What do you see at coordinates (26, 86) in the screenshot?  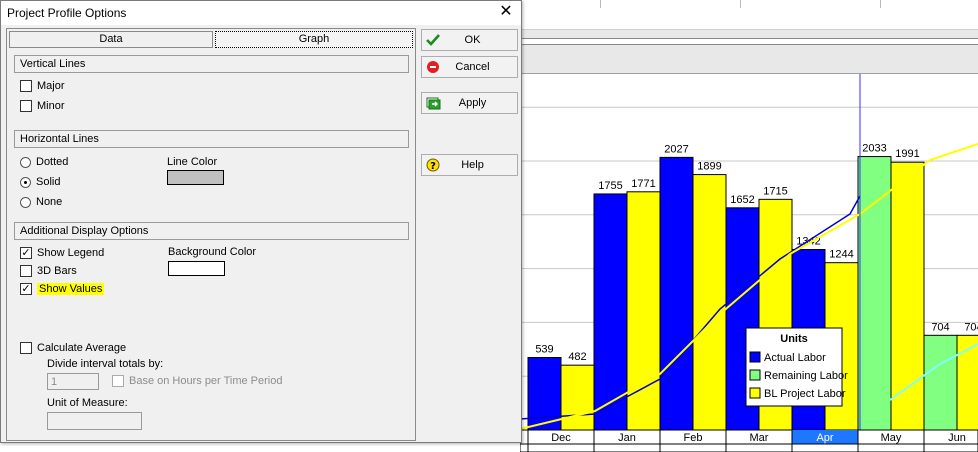 I see `major-checkbox-box` at bounding box center [26, 86].